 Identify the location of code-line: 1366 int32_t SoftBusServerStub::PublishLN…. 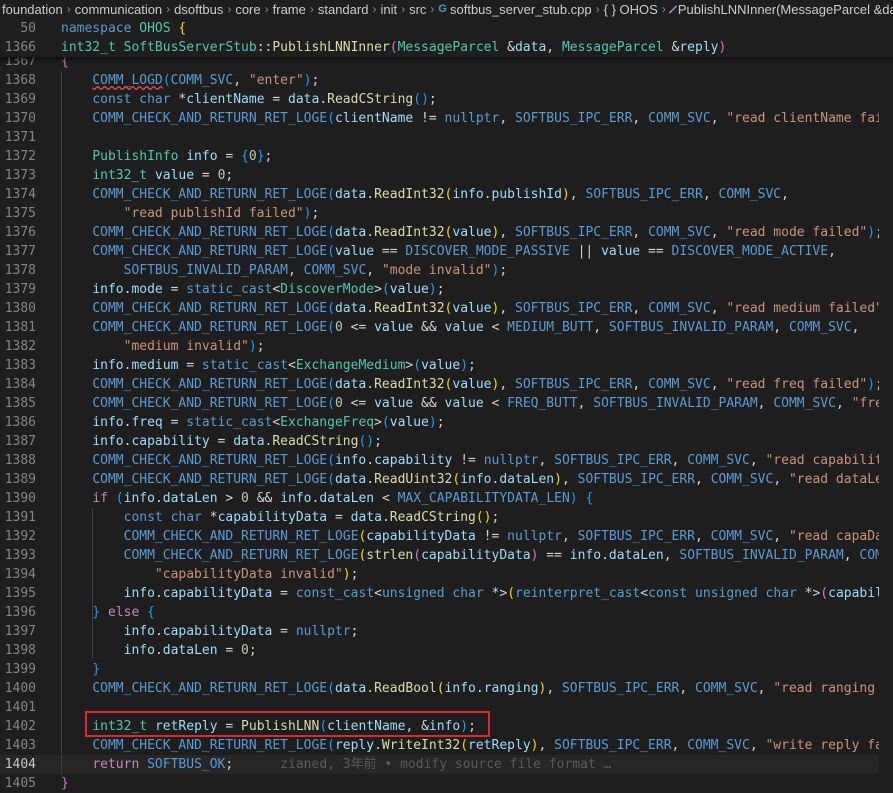
(446, 47).